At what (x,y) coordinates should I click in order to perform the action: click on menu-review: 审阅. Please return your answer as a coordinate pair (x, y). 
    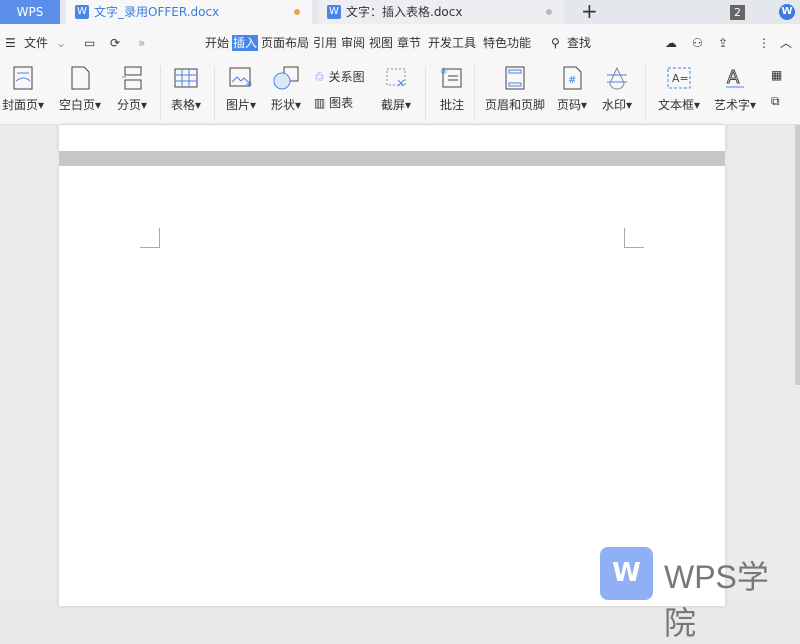
    Looking at the image, I should click on (353, 43).